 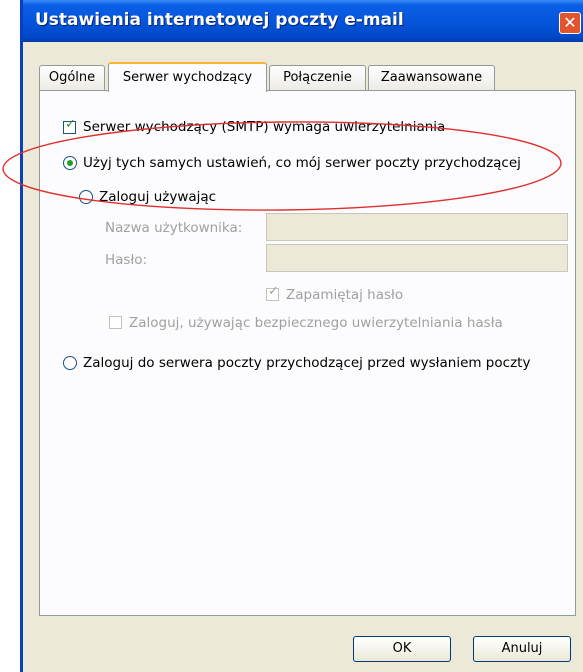 What do you see at coordinates (70, 363) in the screenshot?
I see `log-on-before-radio` at bounding box center [70, 363].